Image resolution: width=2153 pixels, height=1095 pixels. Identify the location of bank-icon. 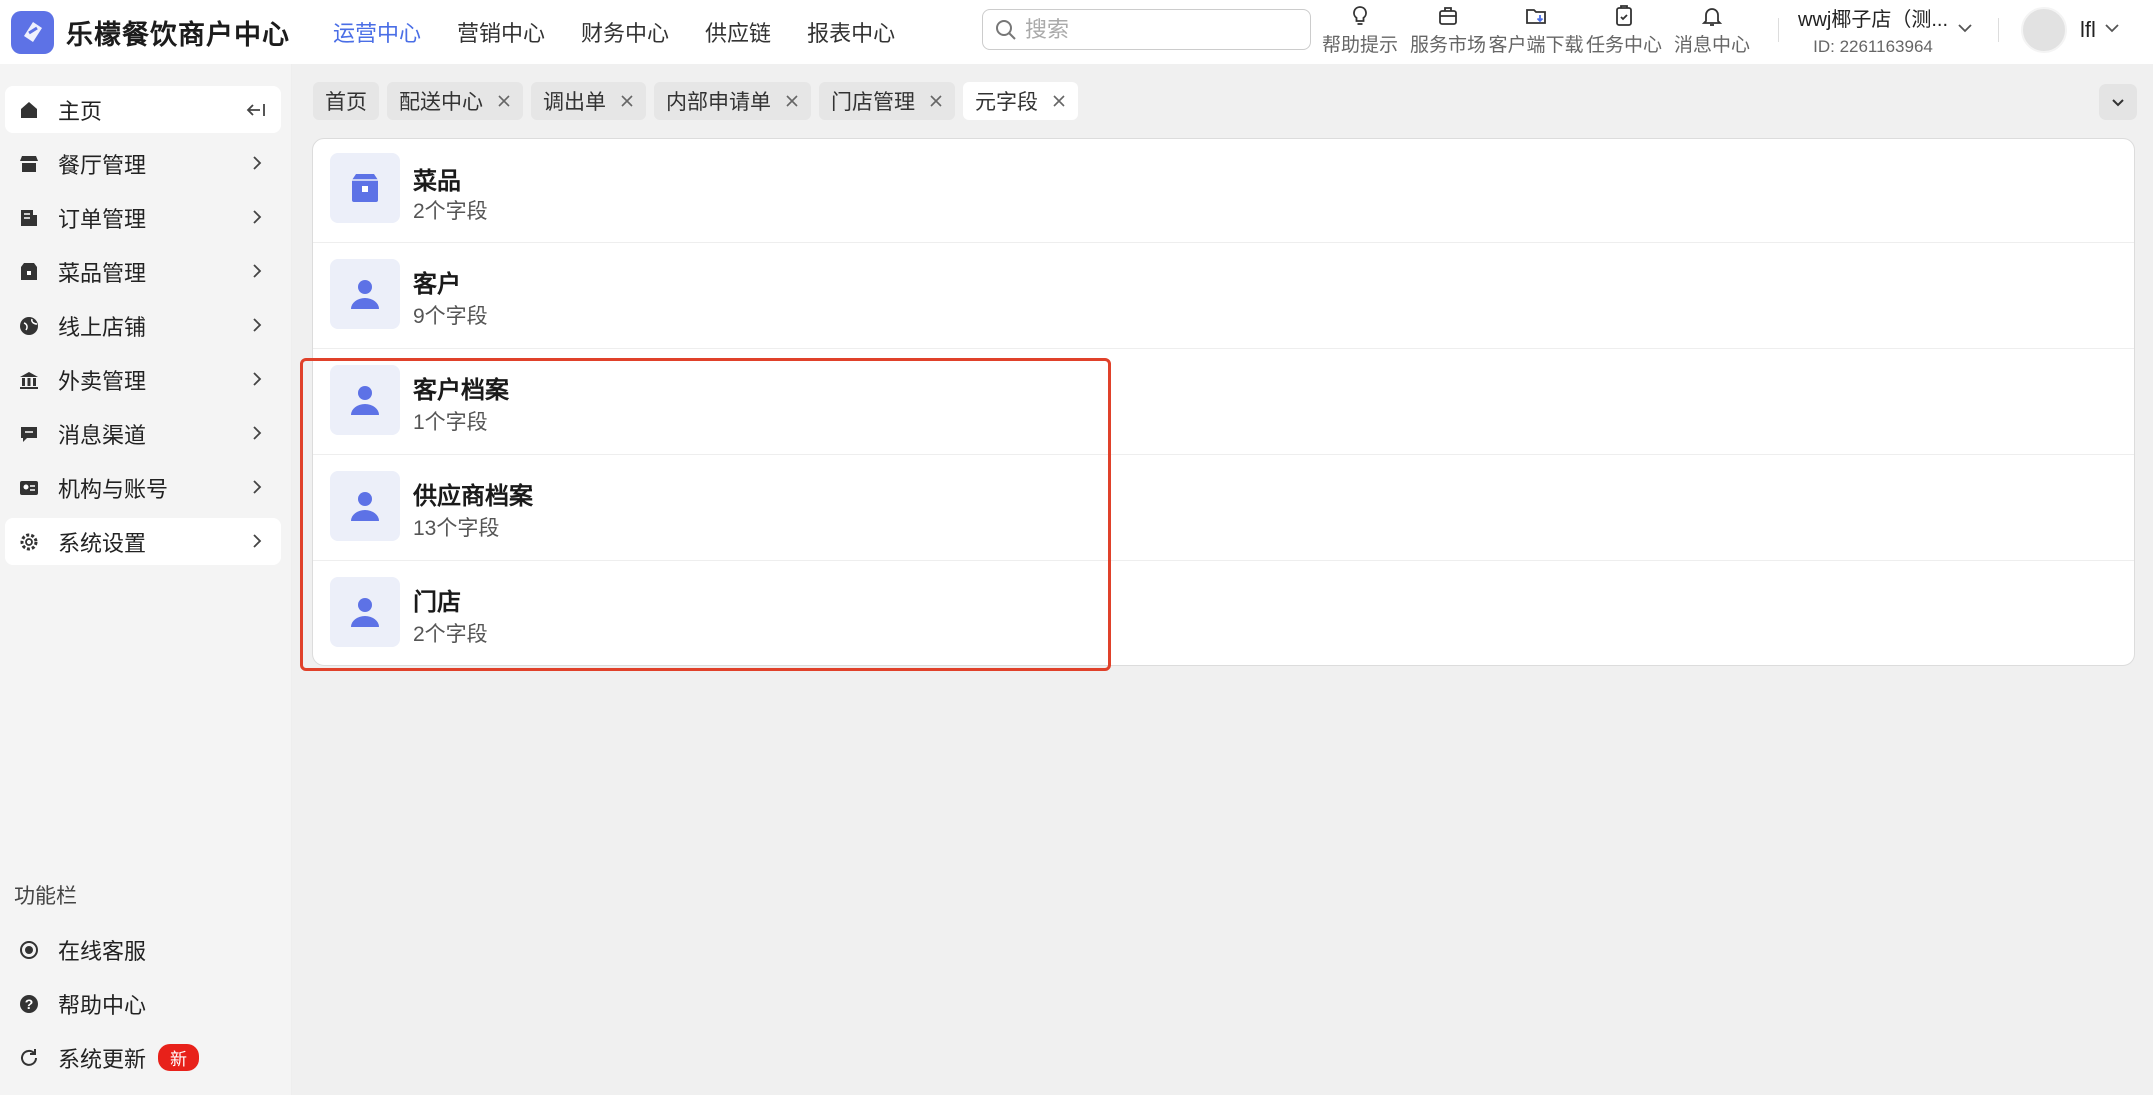
(29, 380).